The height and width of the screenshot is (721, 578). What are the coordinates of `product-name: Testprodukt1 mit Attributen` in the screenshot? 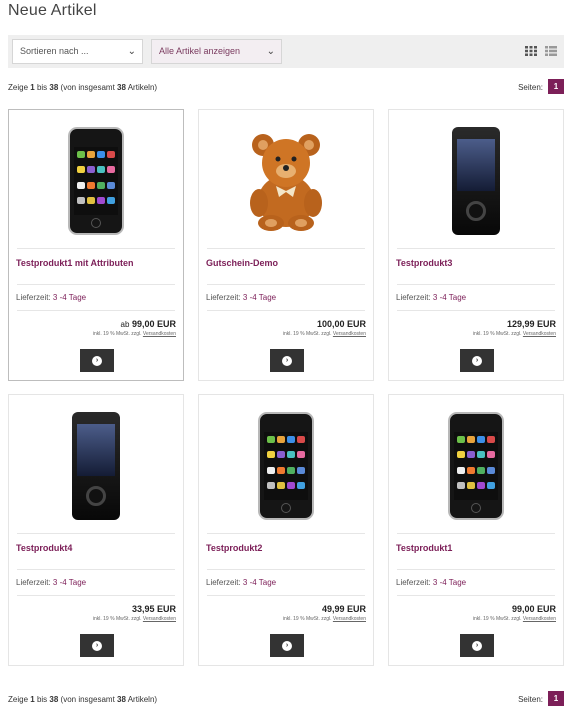 It's located at (75, 263).